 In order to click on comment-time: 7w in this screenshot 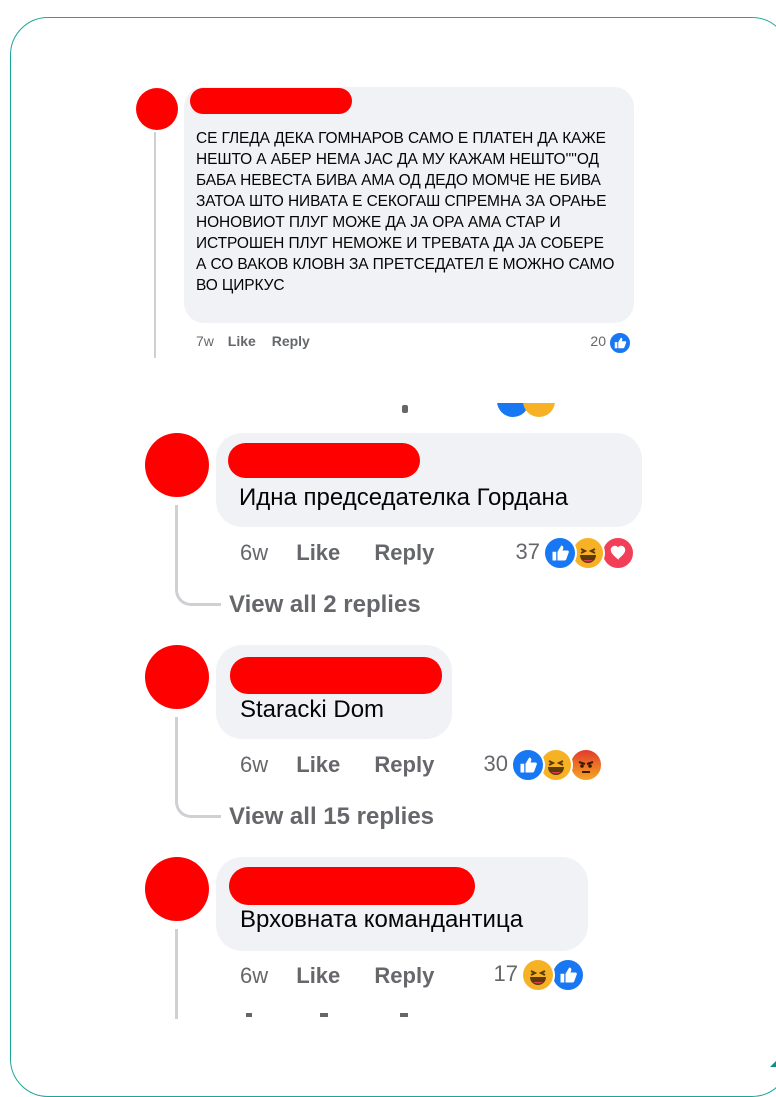, I will do `click(205, 341)`.